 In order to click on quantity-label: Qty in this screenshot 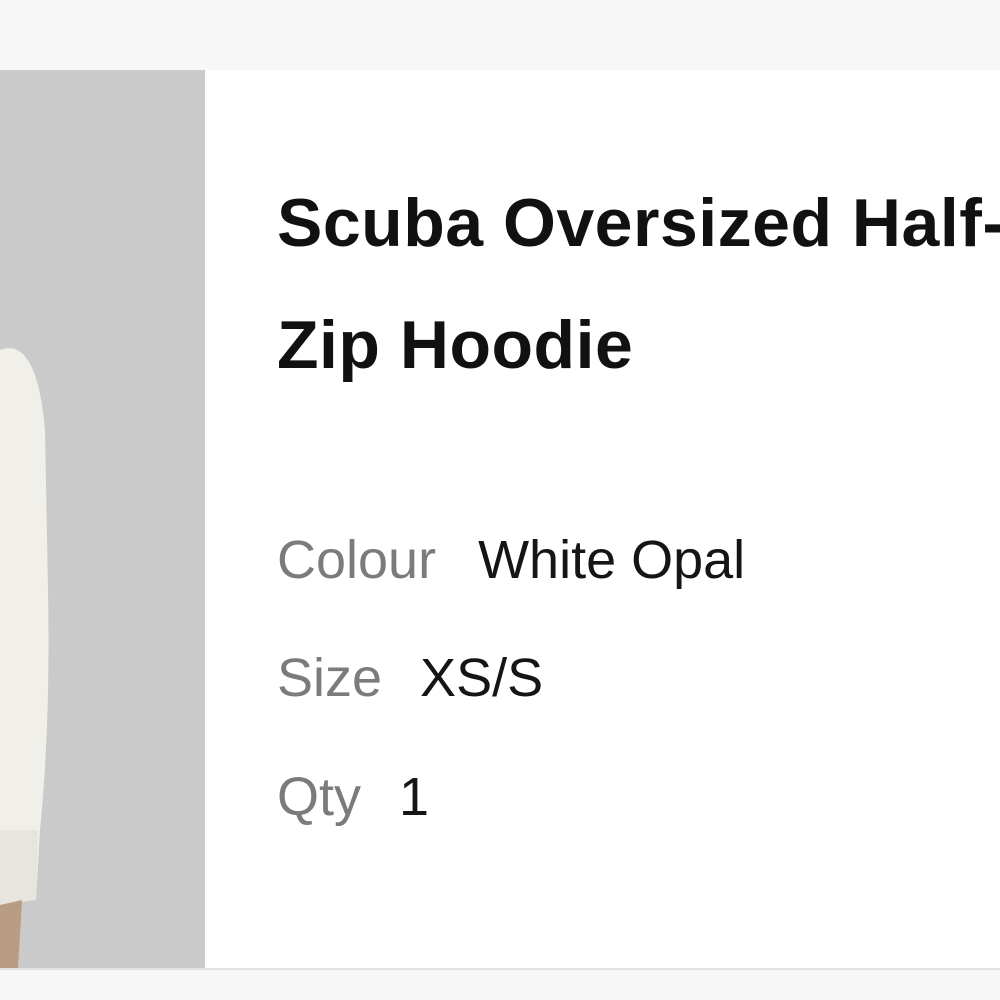, I will do `click(319, 797)`.